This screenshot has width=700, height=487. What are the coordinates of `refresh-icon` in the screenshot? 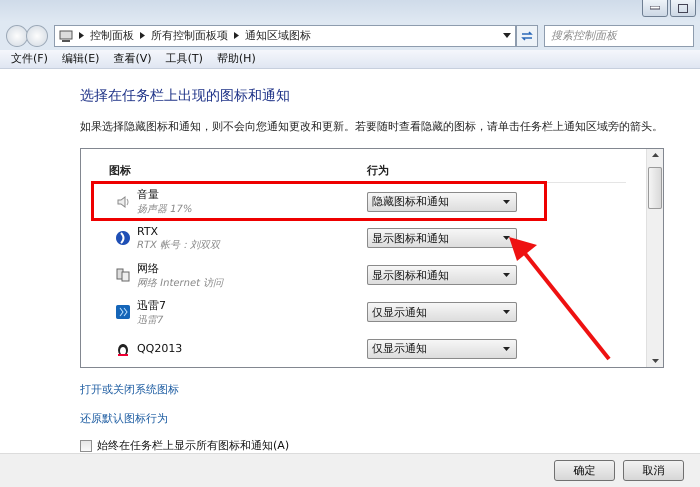 It's located at (527, 36).